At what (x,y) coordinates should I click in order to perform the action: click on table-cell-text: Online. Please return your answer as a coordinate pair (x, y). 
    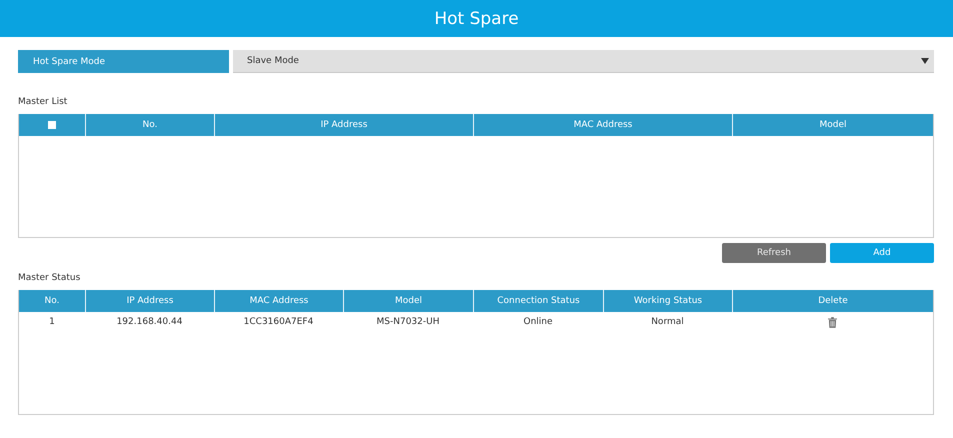
    Looking at the image, I should click on (538, 322).